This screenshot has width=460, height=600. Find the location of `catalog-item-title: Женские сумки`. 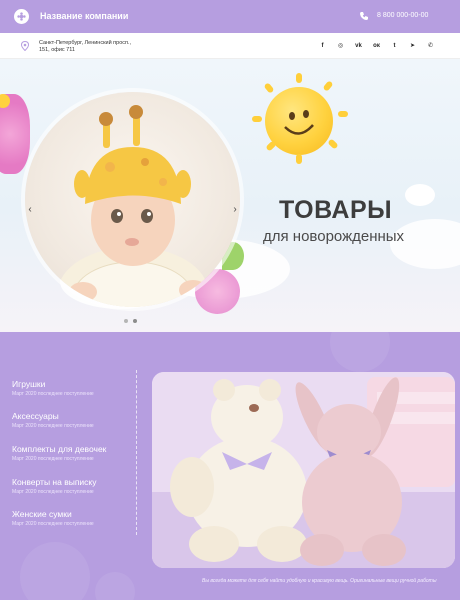

catalog-item-title: Женские сумки is located at coordinates (53, 514).